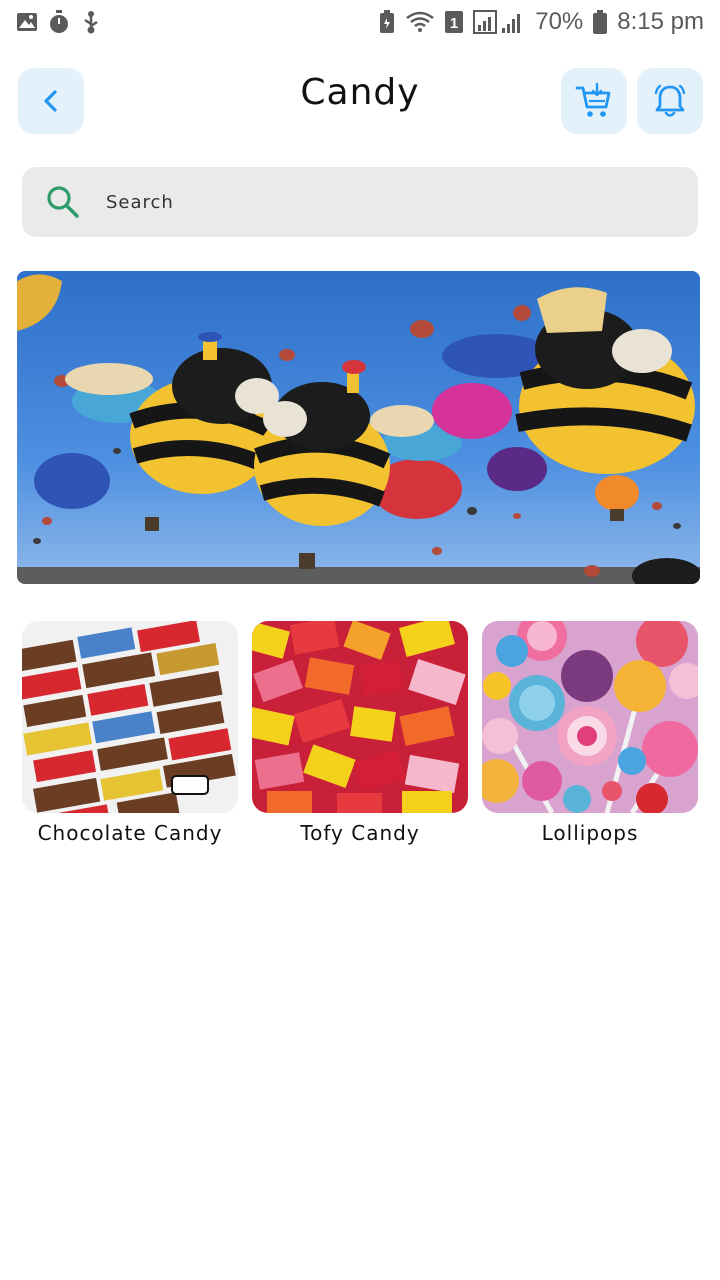 The image size is (720, 1280). I want to click on search-icon, so click(63, 202).